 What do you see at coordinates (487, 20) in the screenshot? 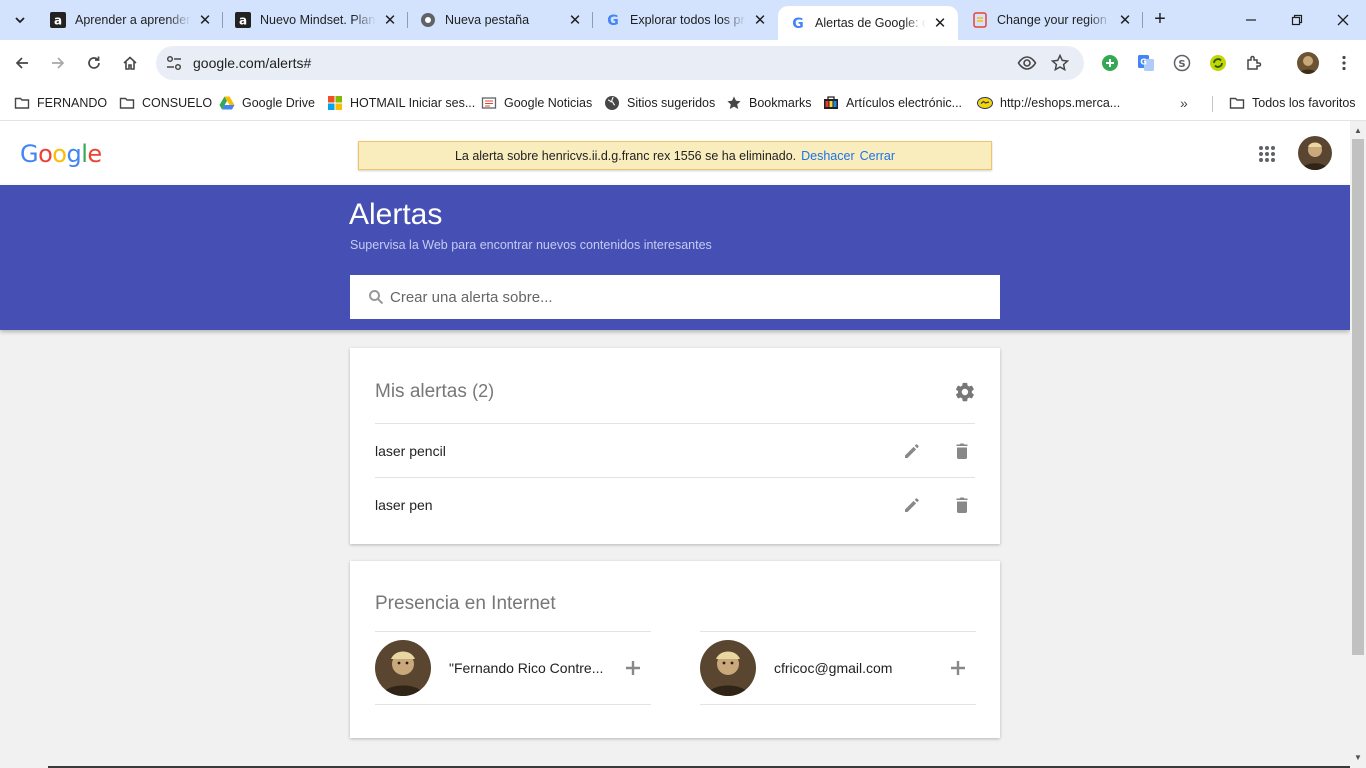
I see `tab-title: Nueva pestaña` at bounding box center [487, 20].